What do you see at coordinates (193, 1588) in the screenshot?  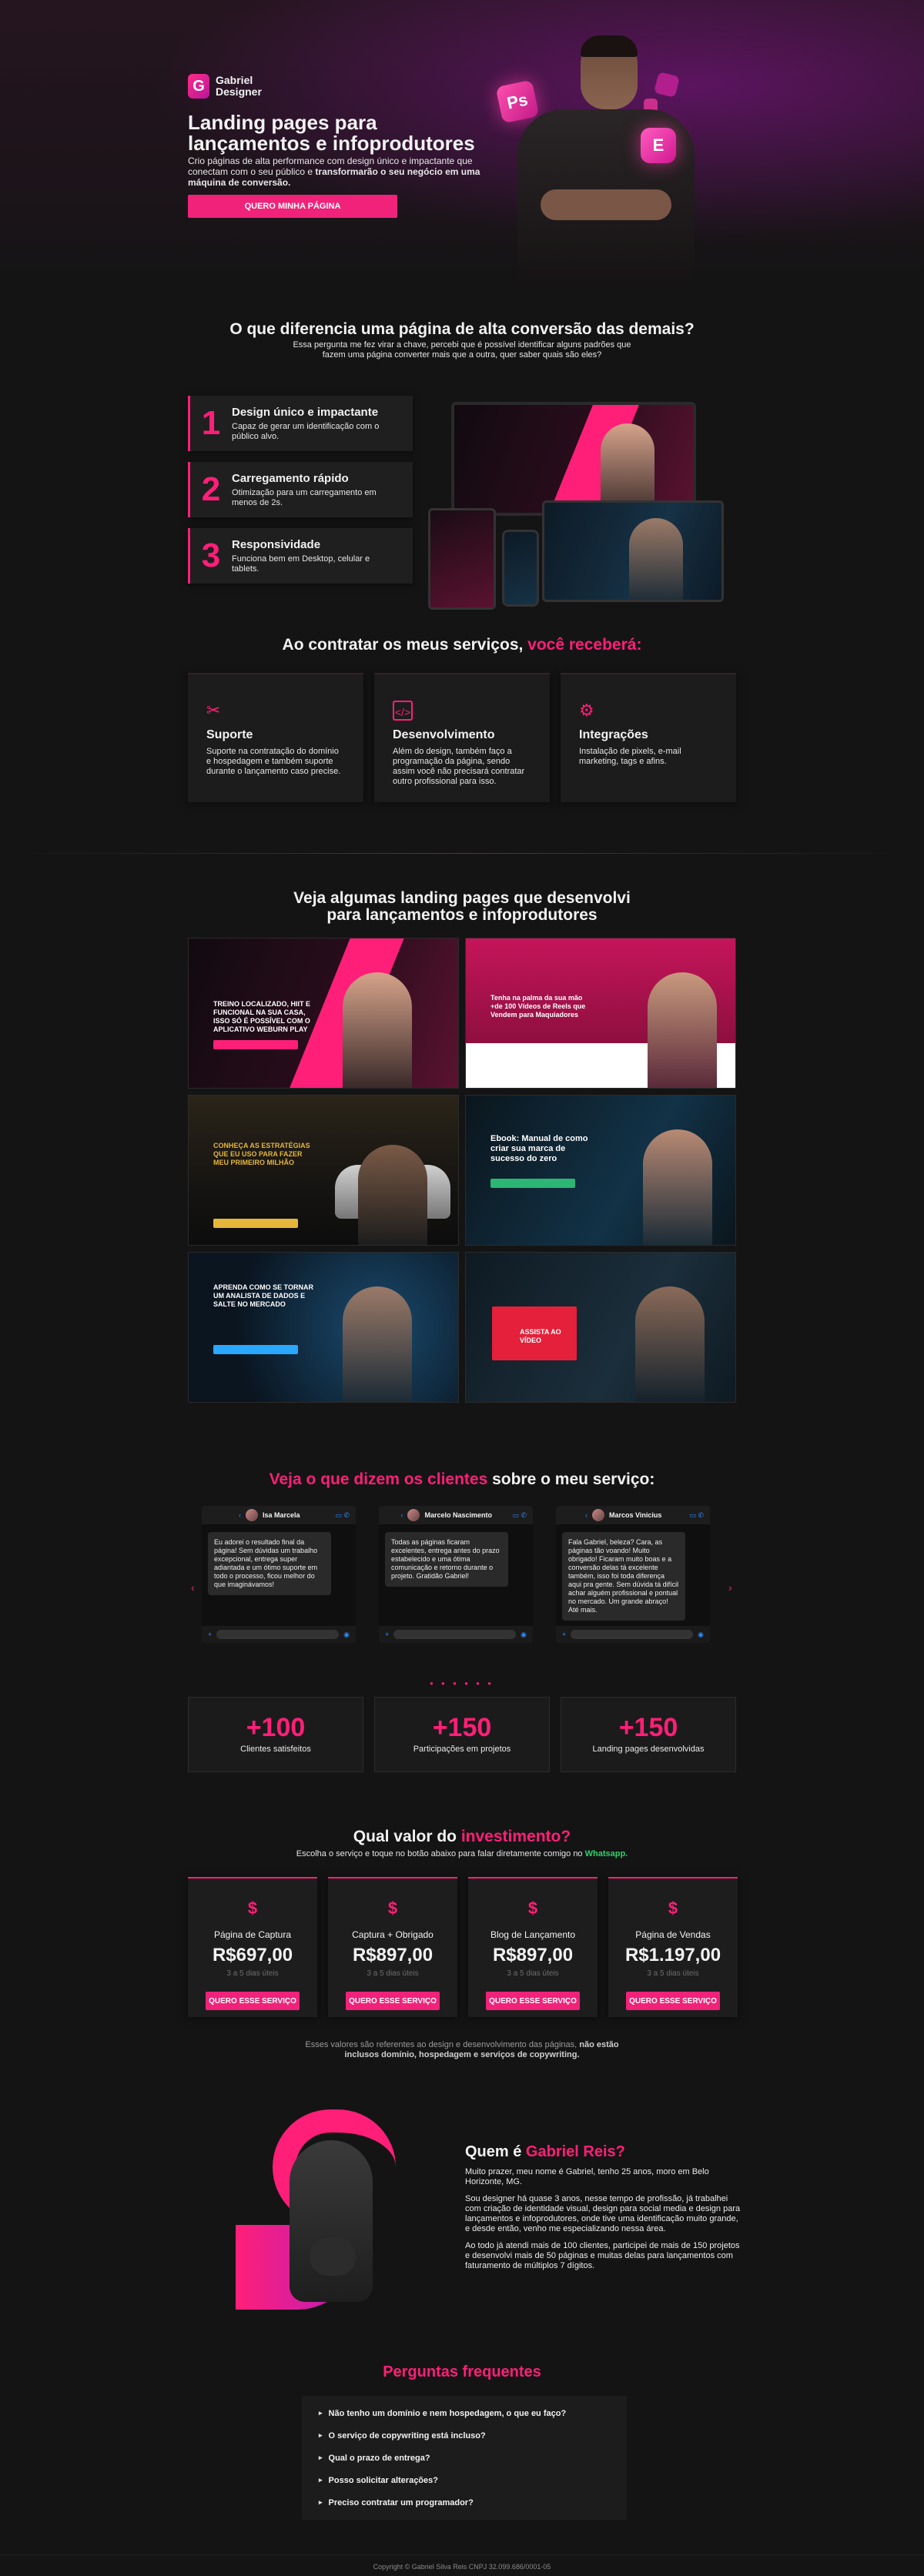 I see `carousel-prev-icon: ‹` at bounding box center [193, 1588].